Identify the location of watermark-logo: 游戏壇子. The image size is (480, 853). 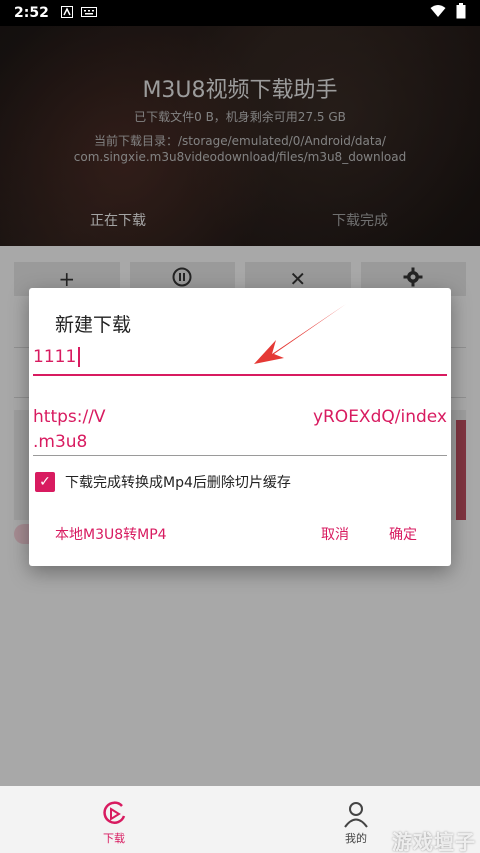
(434, 841).